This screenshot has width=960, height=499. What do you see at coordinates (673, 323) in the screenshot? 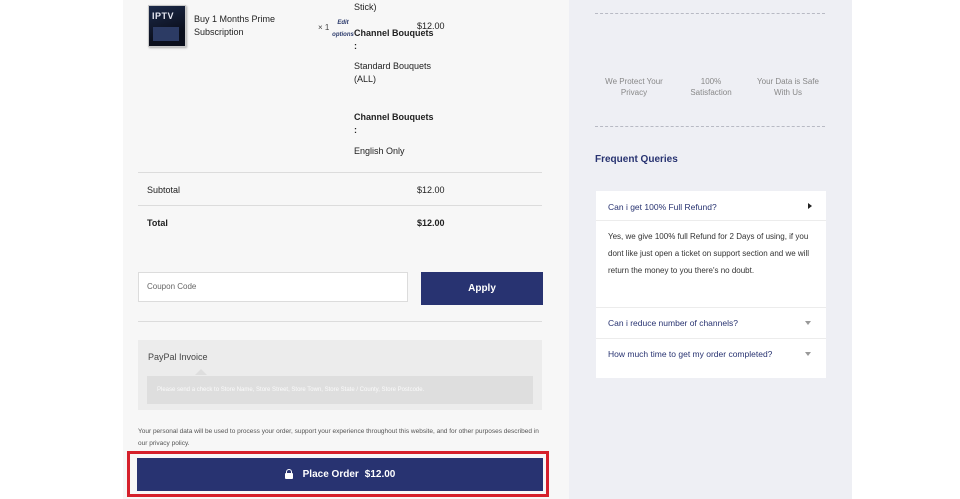
I see `faq-question-2: Can i reduce number of channels?` at bounding box center [673, 323].